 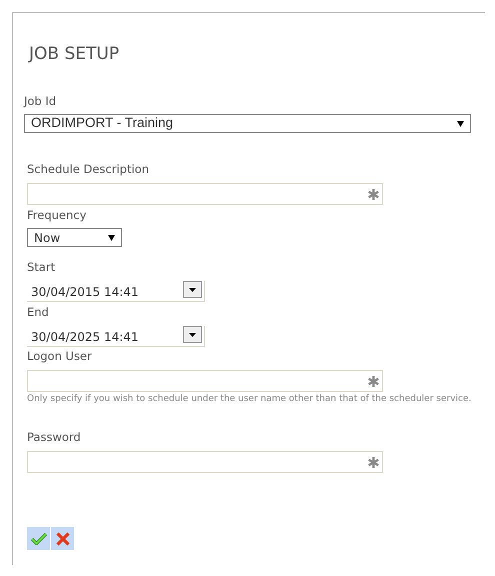 I want to click on field-label: Logon User, so click(x=59, y=356).